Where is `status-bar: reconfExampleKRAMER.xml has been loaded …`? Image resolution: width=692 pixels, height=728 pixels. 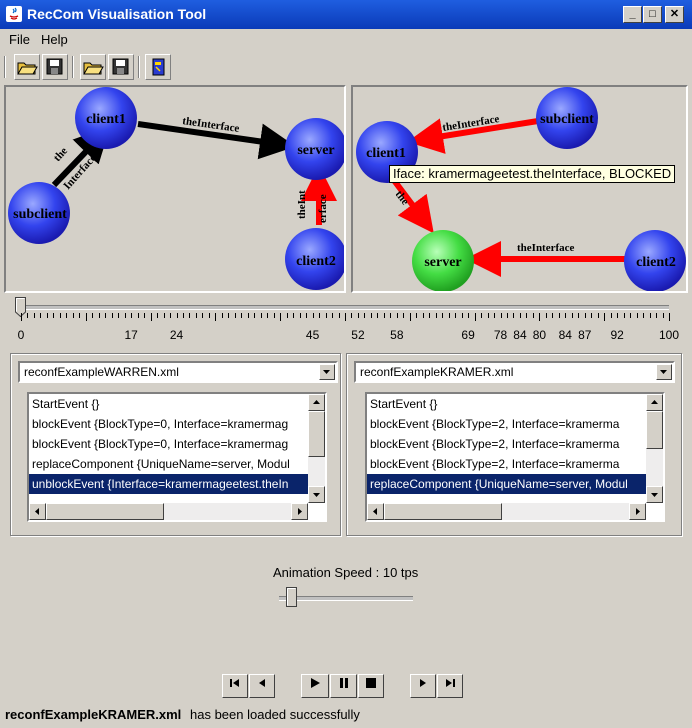 status-bar: reconfExampleKRAMER.xml has been loaded … is located at coordinates (346, 716).